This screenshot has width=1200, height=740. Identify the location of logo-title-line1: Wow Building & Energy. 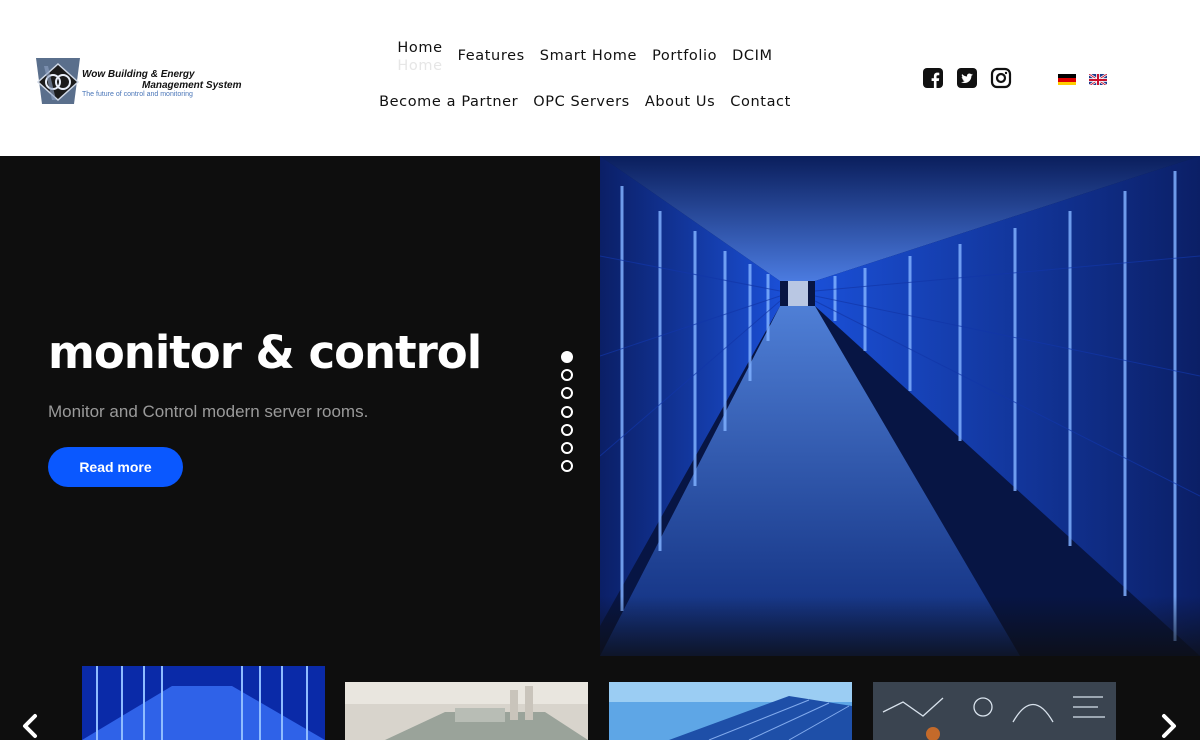
(138, 74).